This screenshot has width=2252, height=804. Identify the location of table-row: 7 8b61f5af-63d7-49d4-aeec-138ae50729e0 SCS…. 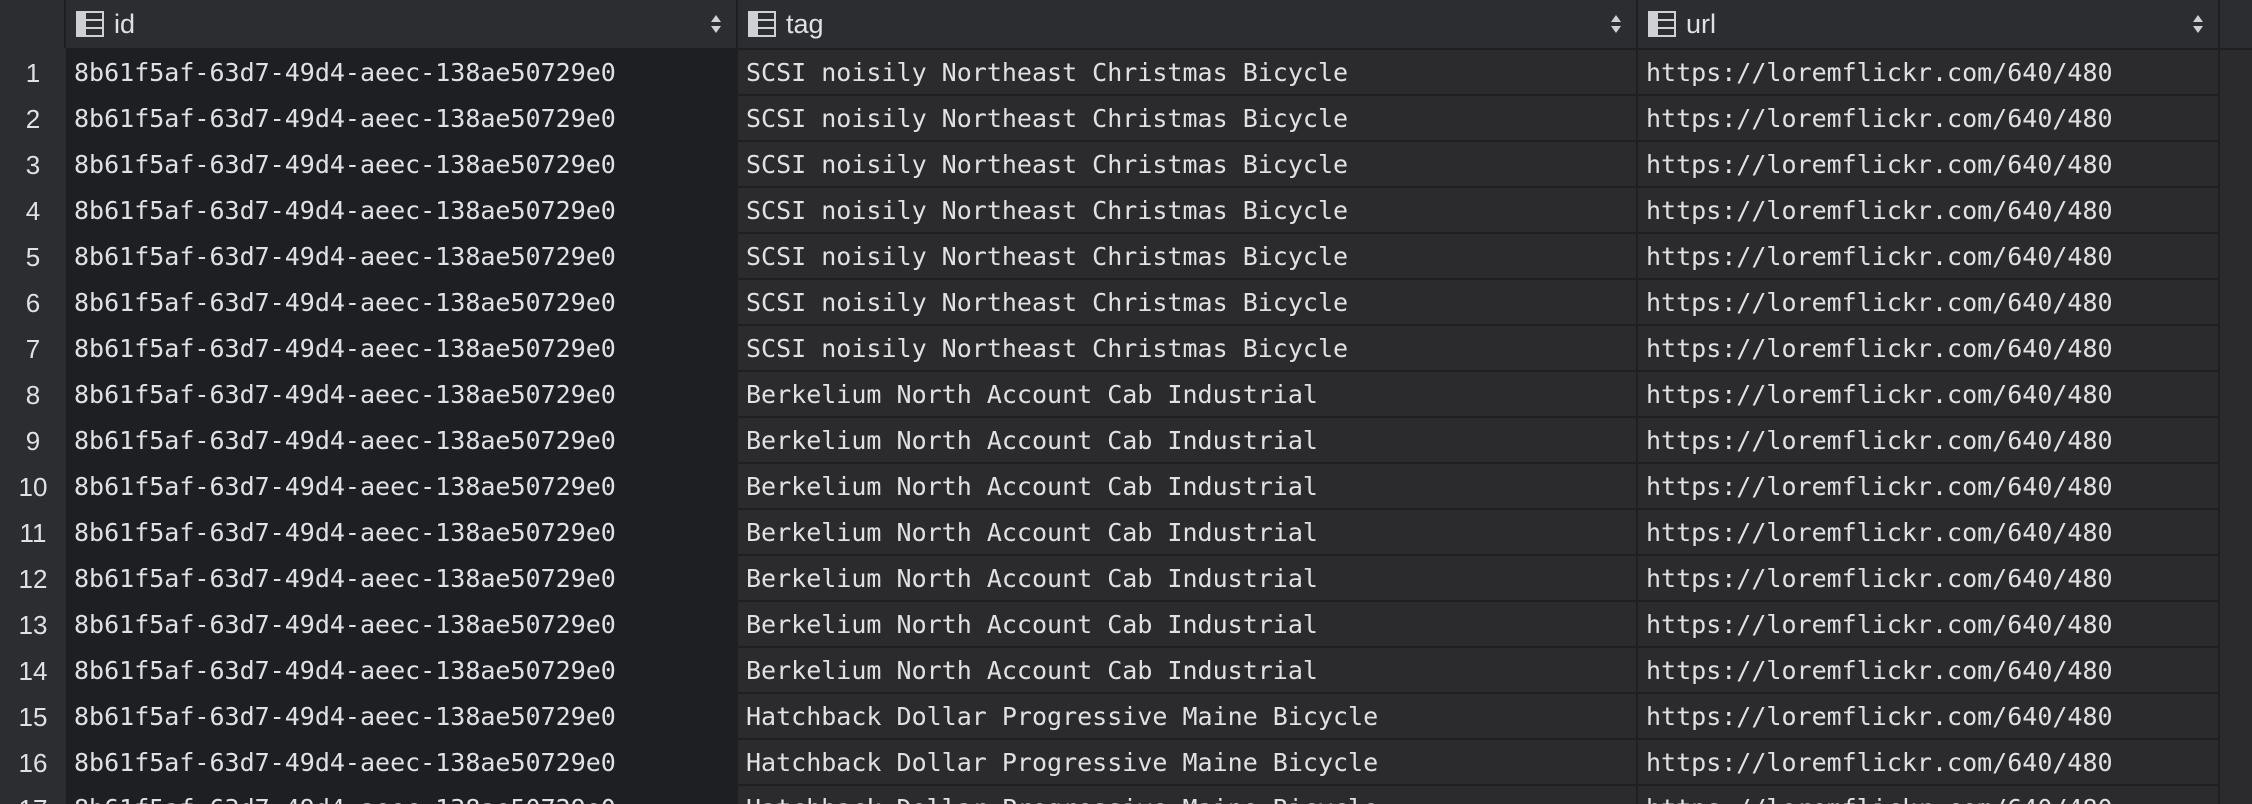
(1126, 349).